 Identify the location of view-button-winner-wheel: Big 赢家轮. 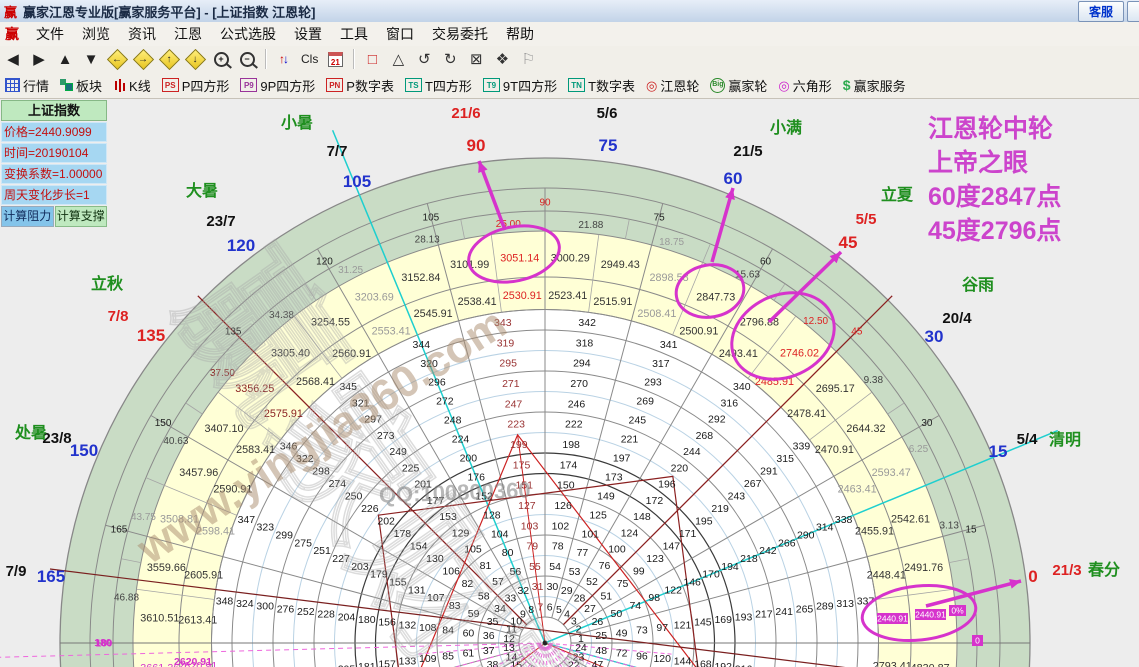
(738, 85).